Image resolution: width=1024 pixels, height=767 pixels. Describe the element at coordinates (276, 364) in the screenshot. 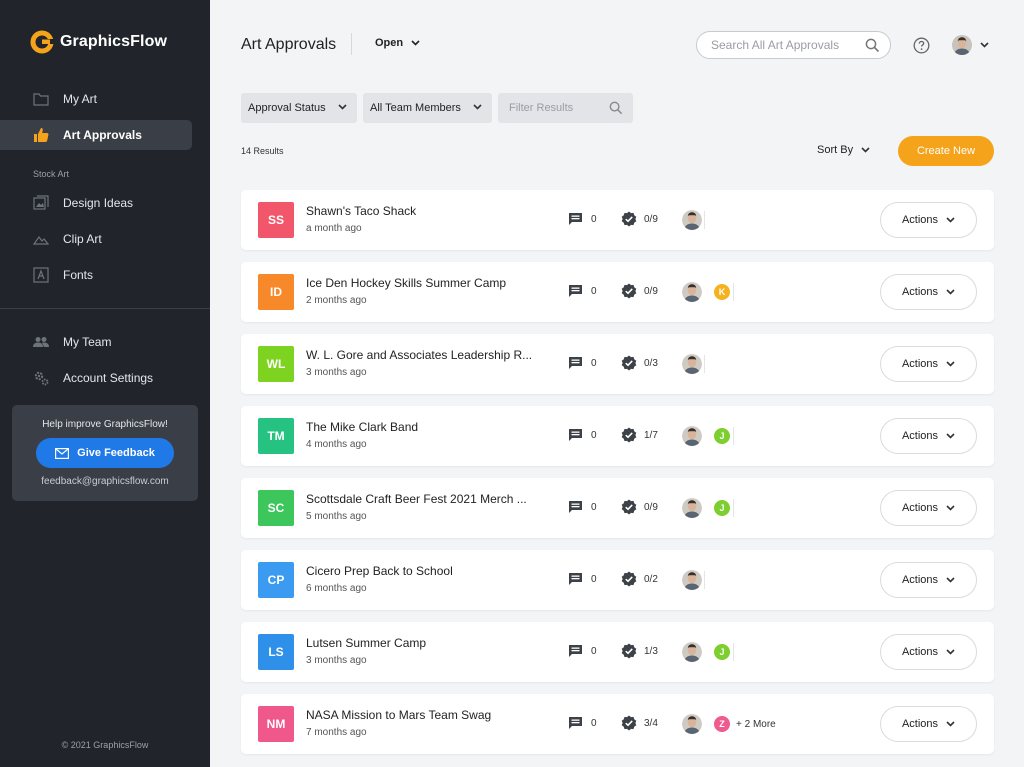

I see `project-initials-badge: WL` at that location.